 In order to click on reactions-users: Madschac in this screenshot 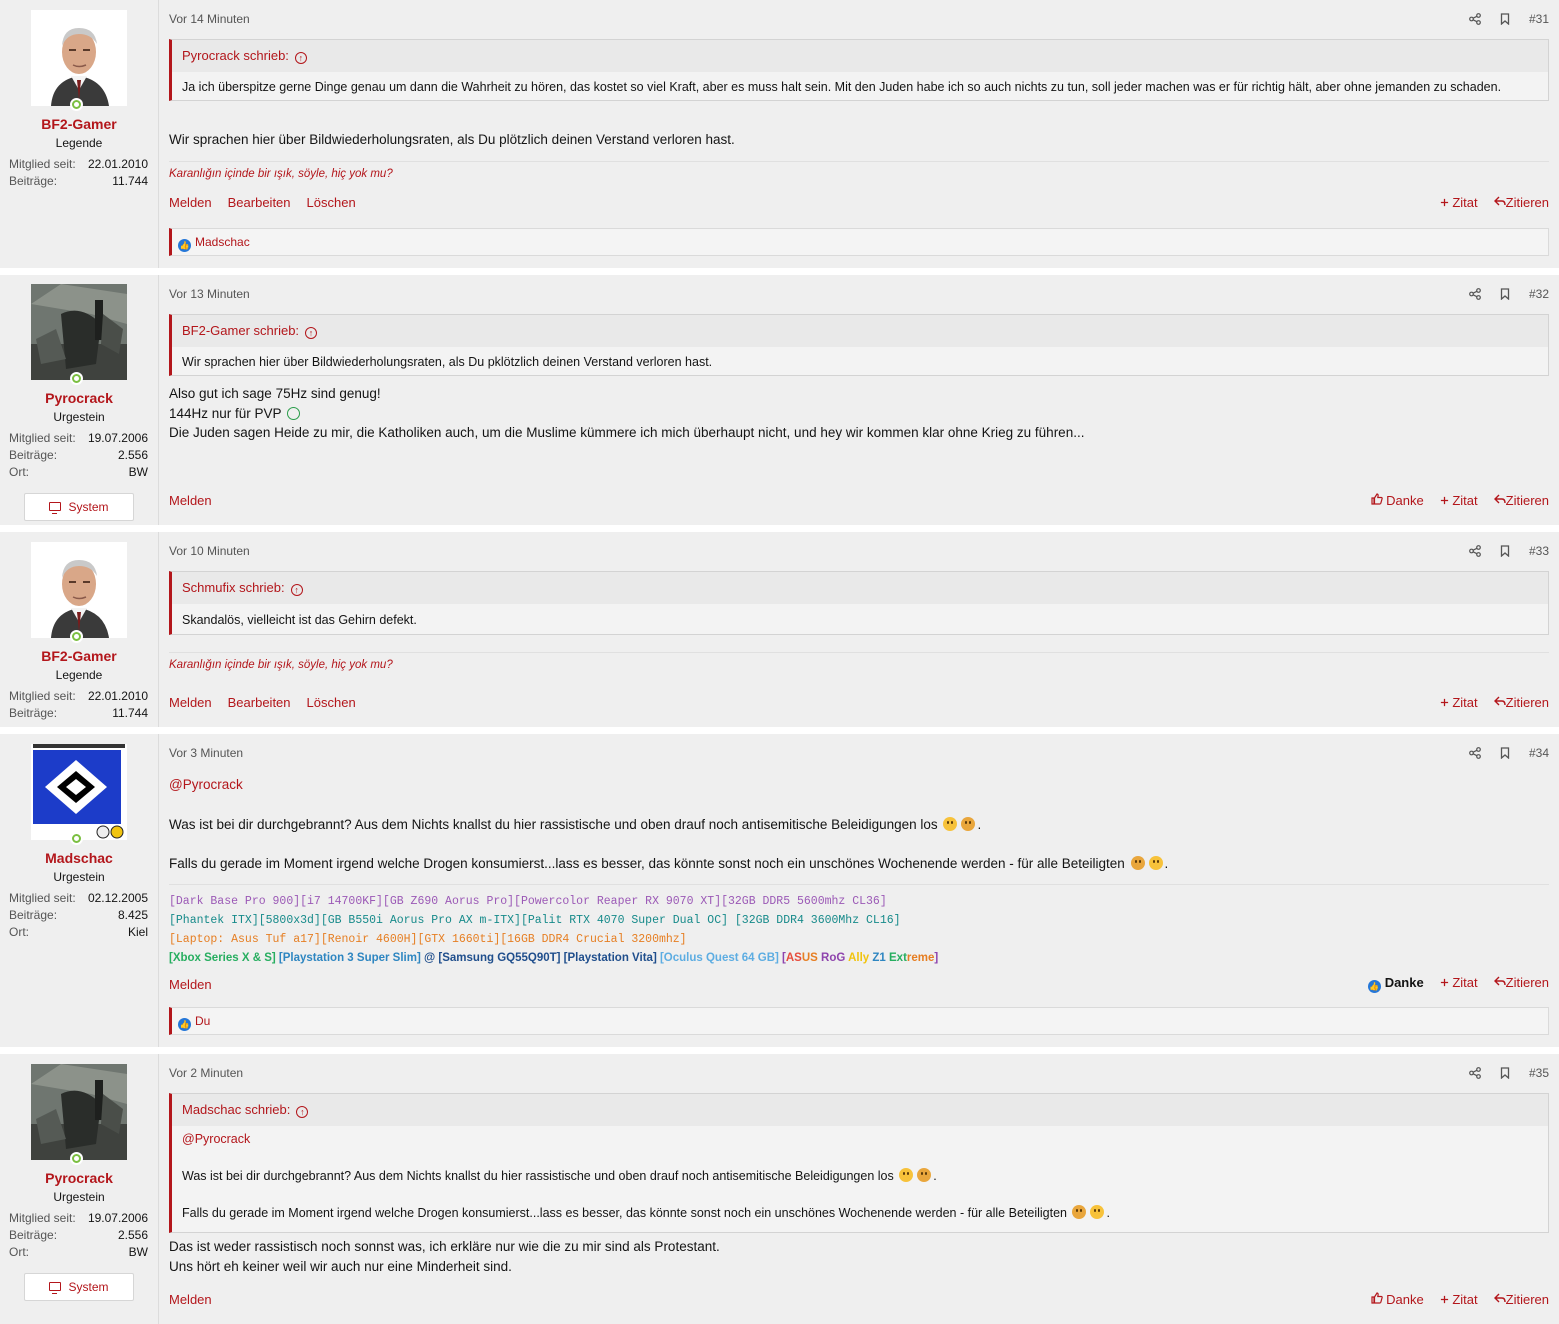, I will do `click(222, 242)`.